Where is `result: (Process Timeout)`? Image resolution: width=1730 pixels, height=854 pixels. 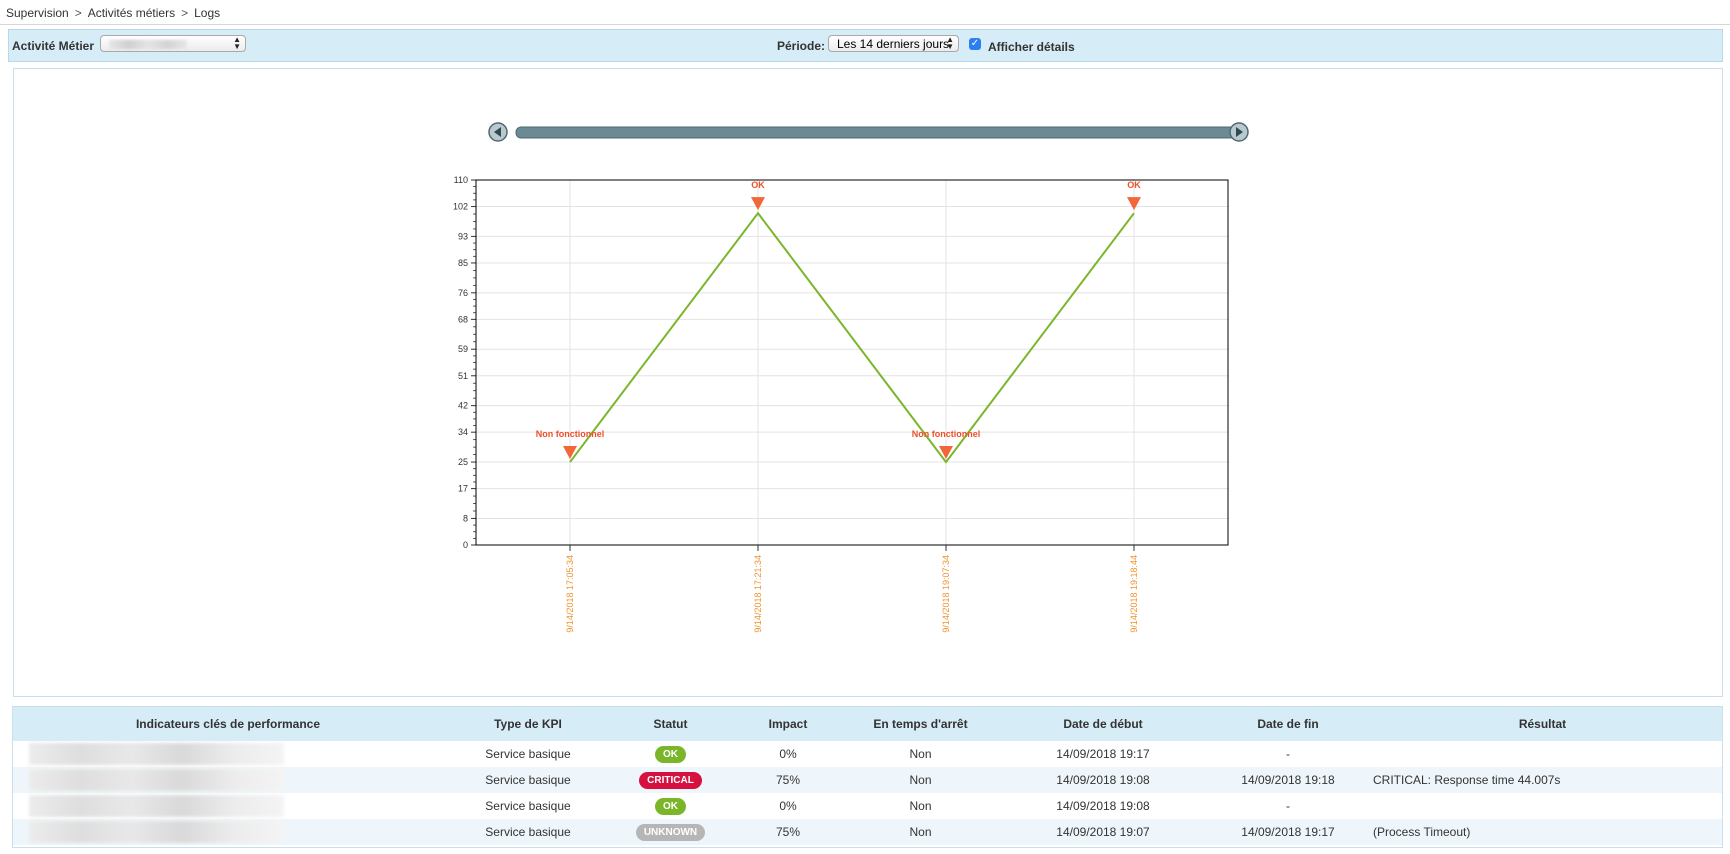
result: (Process Timeout) is located at coordinates (1422, 832).